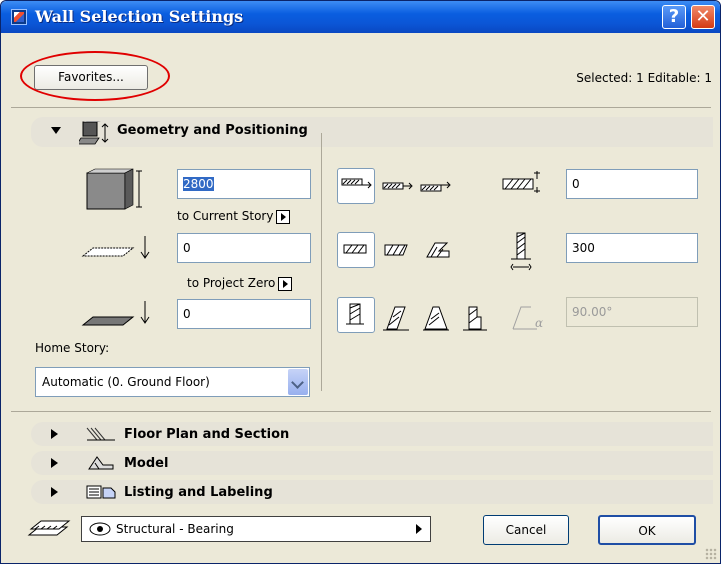 The width and height of the screenshot is (721, 564). What do you see at coordinates (526, 530) in the screenshot?
I see `cancel-button: Cancel` at bounding box center [526, 530].